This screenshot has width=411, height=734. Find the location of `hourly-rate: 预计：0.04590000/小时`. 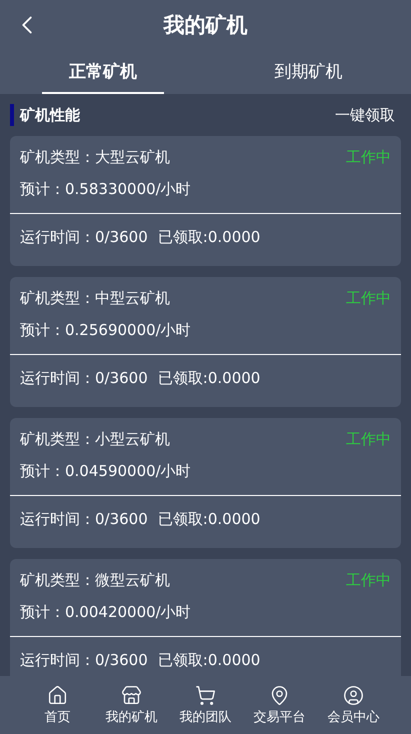

hourly-rate: 预计：0.04590000/小时 is located at coordinates (106, 471).